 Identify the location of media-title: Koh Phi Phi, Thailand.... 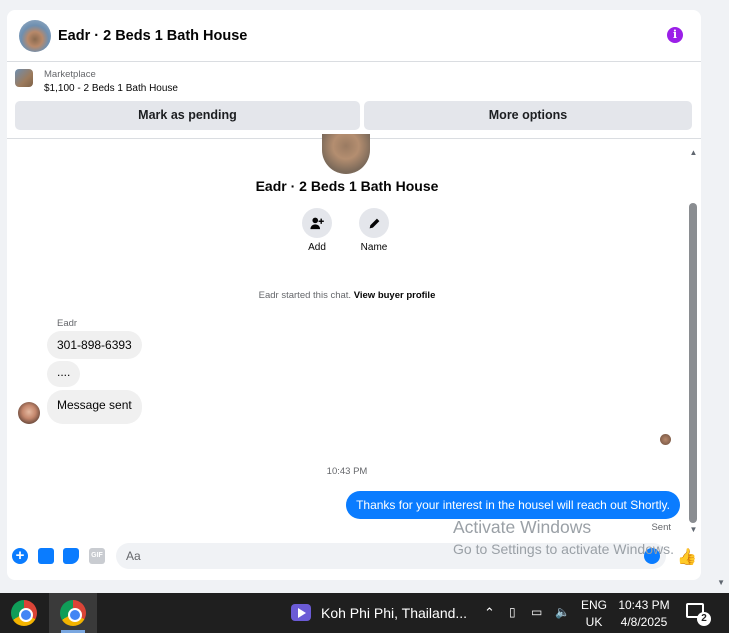
(394, 613).